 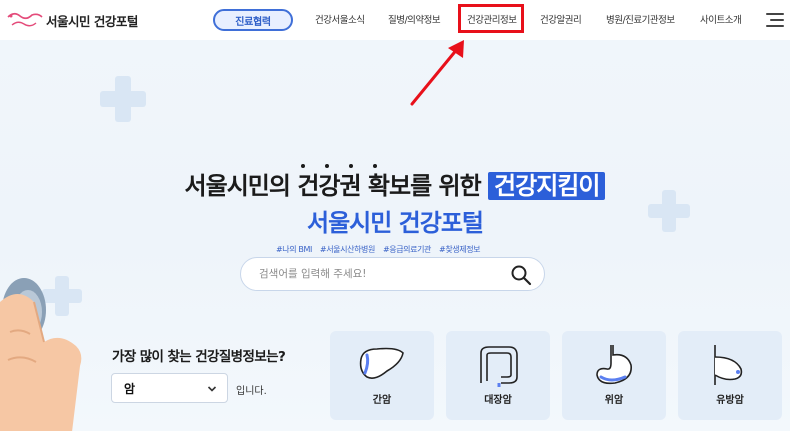 What do you see at coordinates (130, 388) in the screenshot?
I see `disease-select-value: 암` at bounding box center [130, 388].